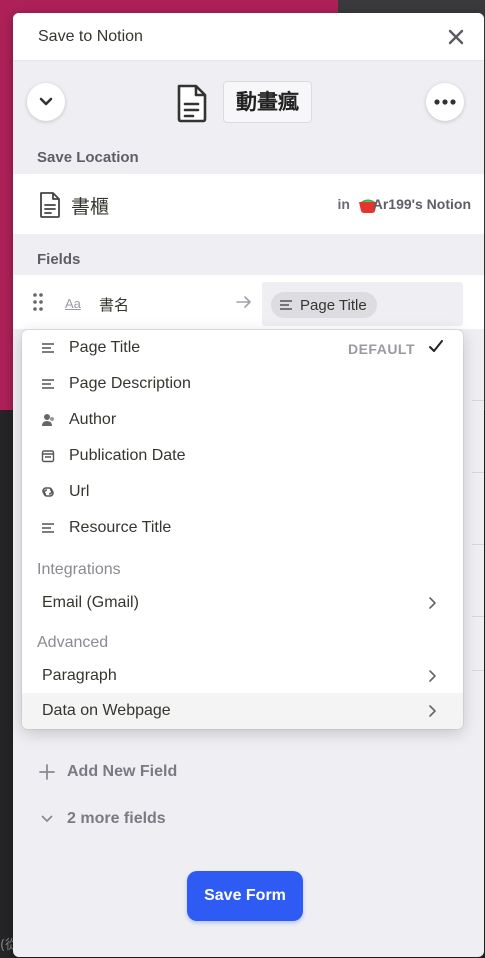 The image size is (485, 958). What do you see at coordinates (79, 491) in the screenshot?
I see `dropdown-item-label: Url` at bounding box center [79, 491].